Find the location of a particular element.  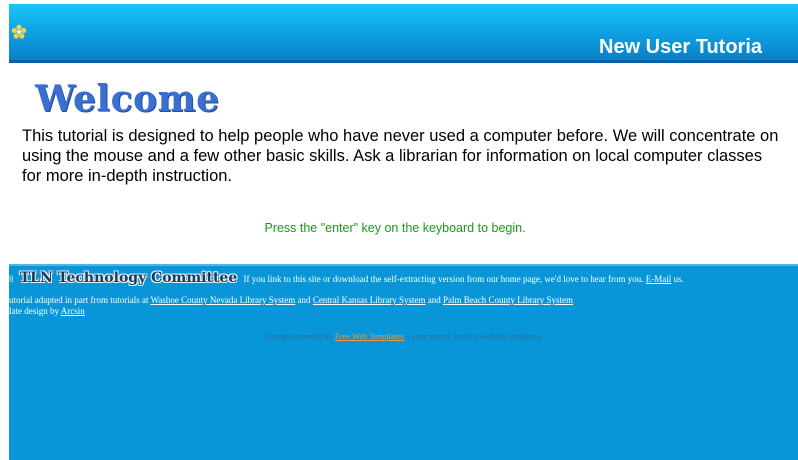

copyright-year: 8 is located at coordinates (11, 279).